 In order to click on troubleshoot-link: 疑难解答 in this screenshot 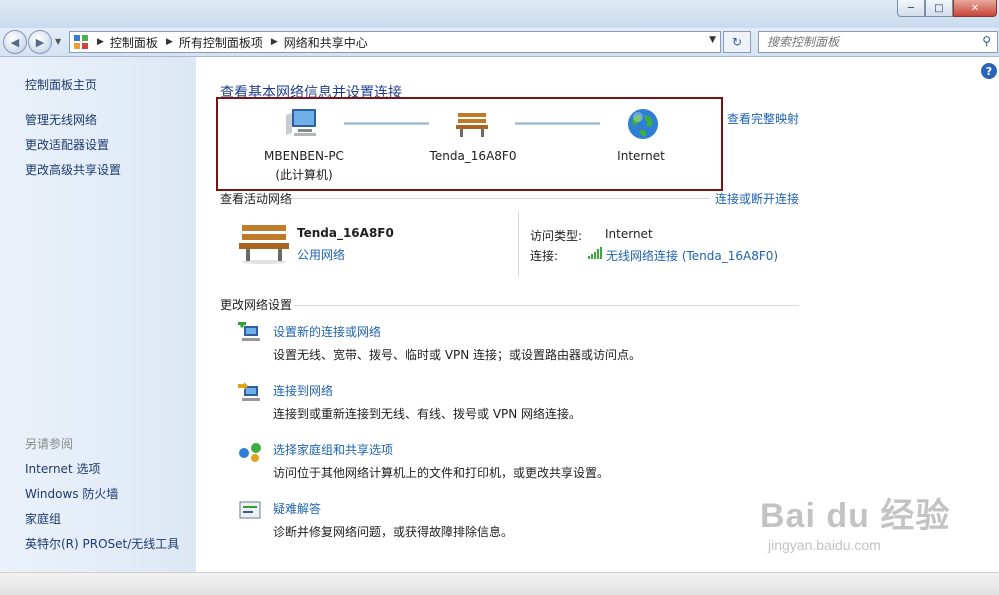, I will do `click(297, 508)`.